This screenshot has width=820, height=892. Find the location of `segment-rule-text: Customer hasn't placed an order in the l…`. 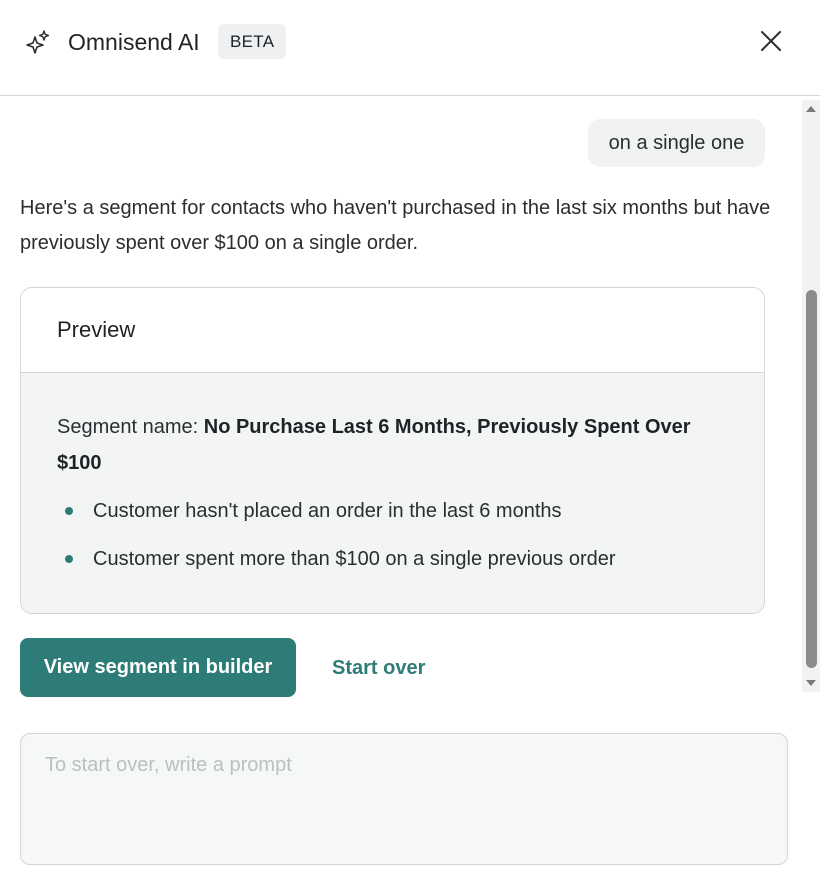

segment-rule-text: Customer hasn't placed an order in the l… is located at coordinates (327, 511).